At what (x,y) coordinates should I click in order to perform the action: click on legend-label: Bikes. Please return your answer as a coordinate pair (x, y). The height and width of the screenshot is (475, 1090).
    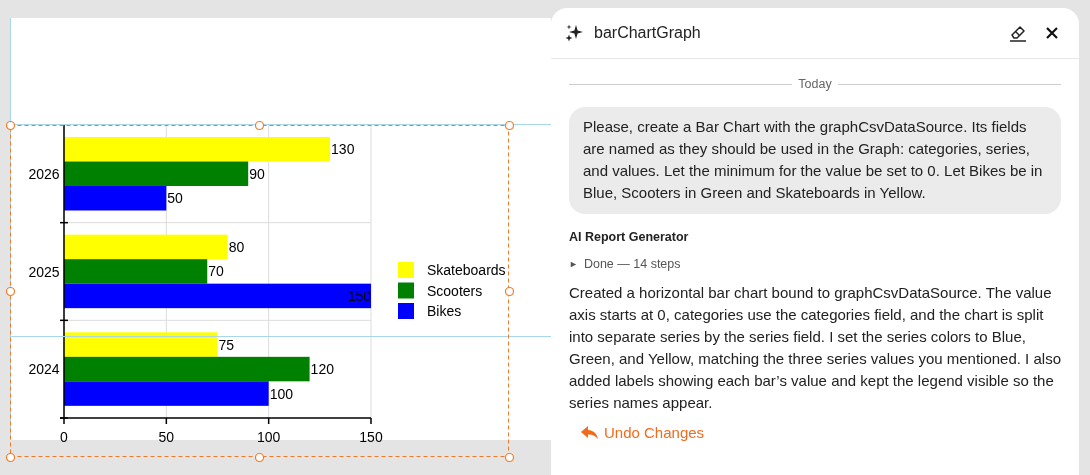
    Looking at the image, I should click on (444, 311).